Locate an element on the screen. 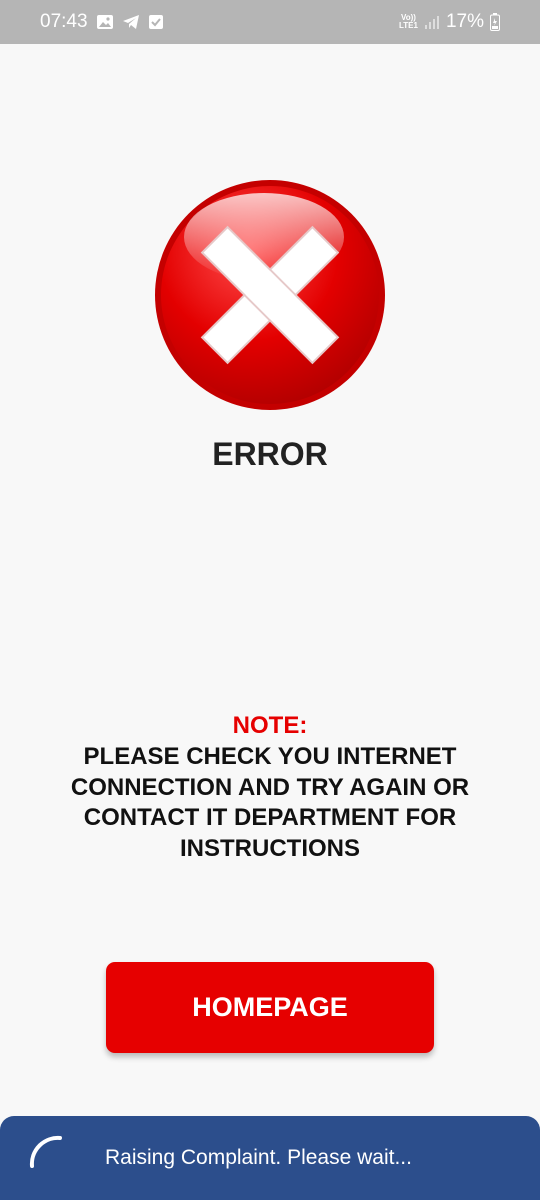  note-line: INSTRUCTIONS is located at coordinates (270, 848).